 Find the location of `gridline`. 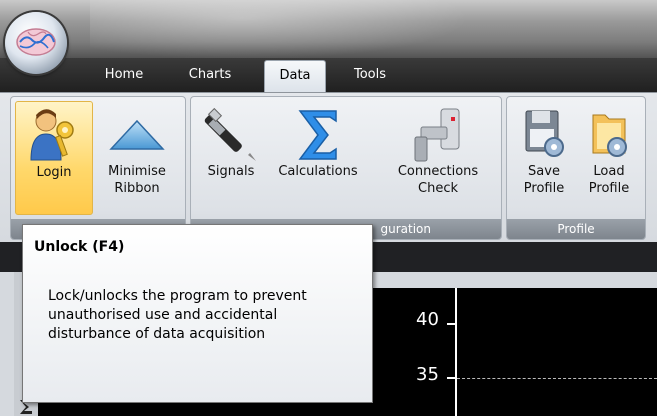

gridline is located at coordinates (557, 378).